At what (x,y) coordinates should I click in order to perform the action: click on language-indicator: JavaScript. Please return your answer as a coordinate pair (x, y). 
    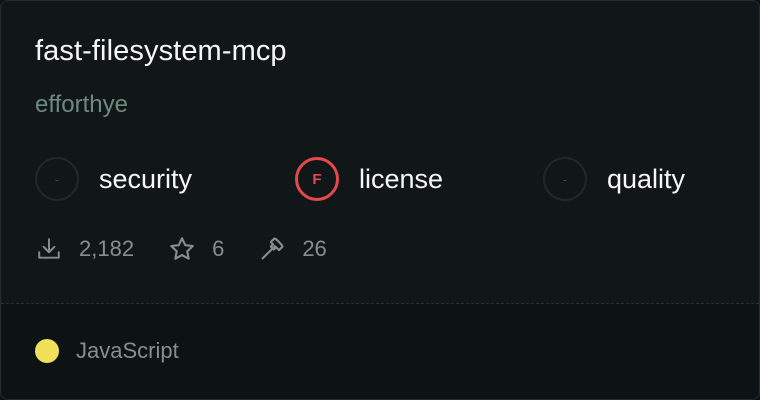
    Looking at the image, I should click on (107, 351).